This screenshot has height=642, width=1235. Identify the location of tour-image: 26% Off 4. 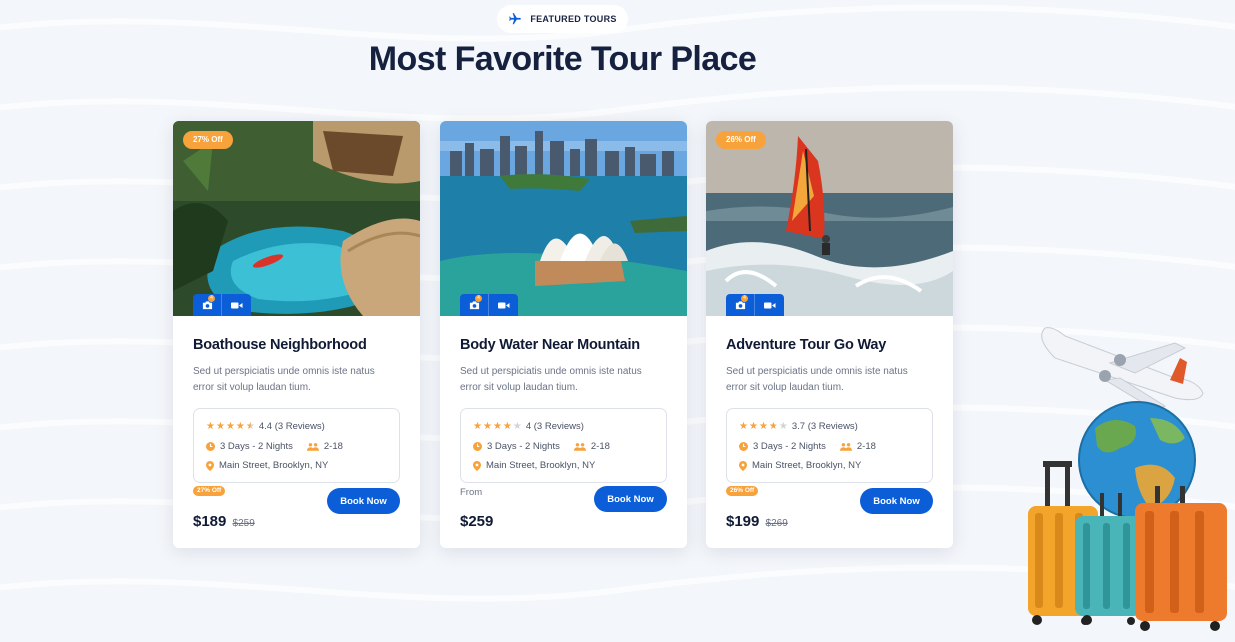
(829, 218).